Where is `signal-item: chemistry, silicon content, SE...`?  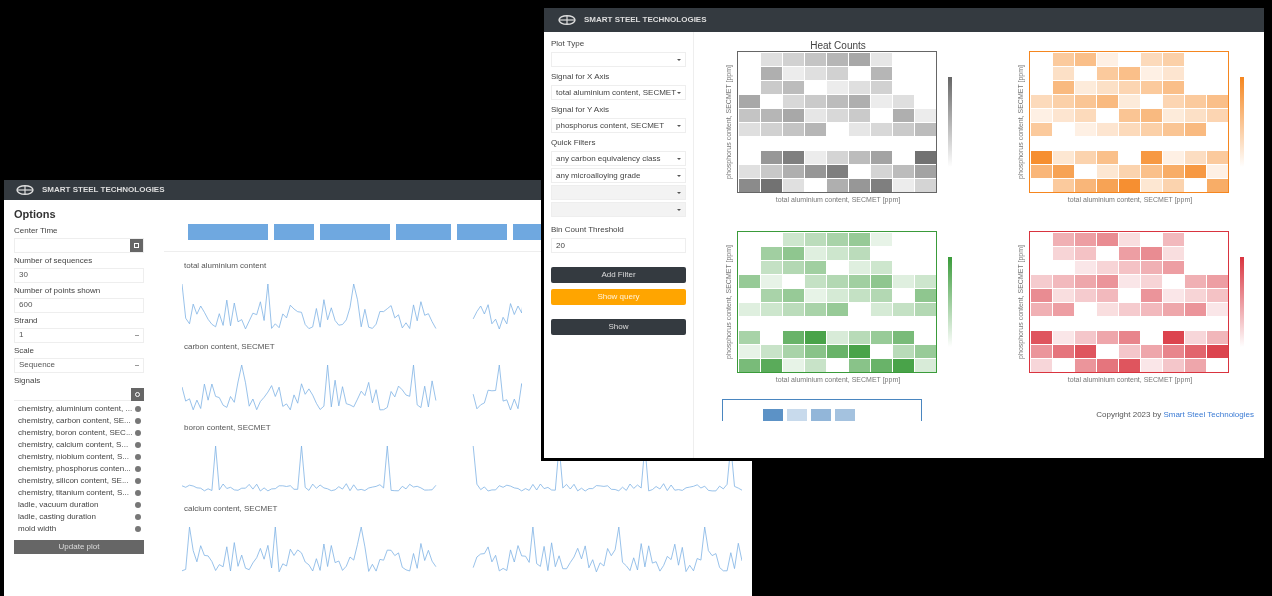 signal-item: chemistry, silicon content, SE... is located at coordinates (79, 480).